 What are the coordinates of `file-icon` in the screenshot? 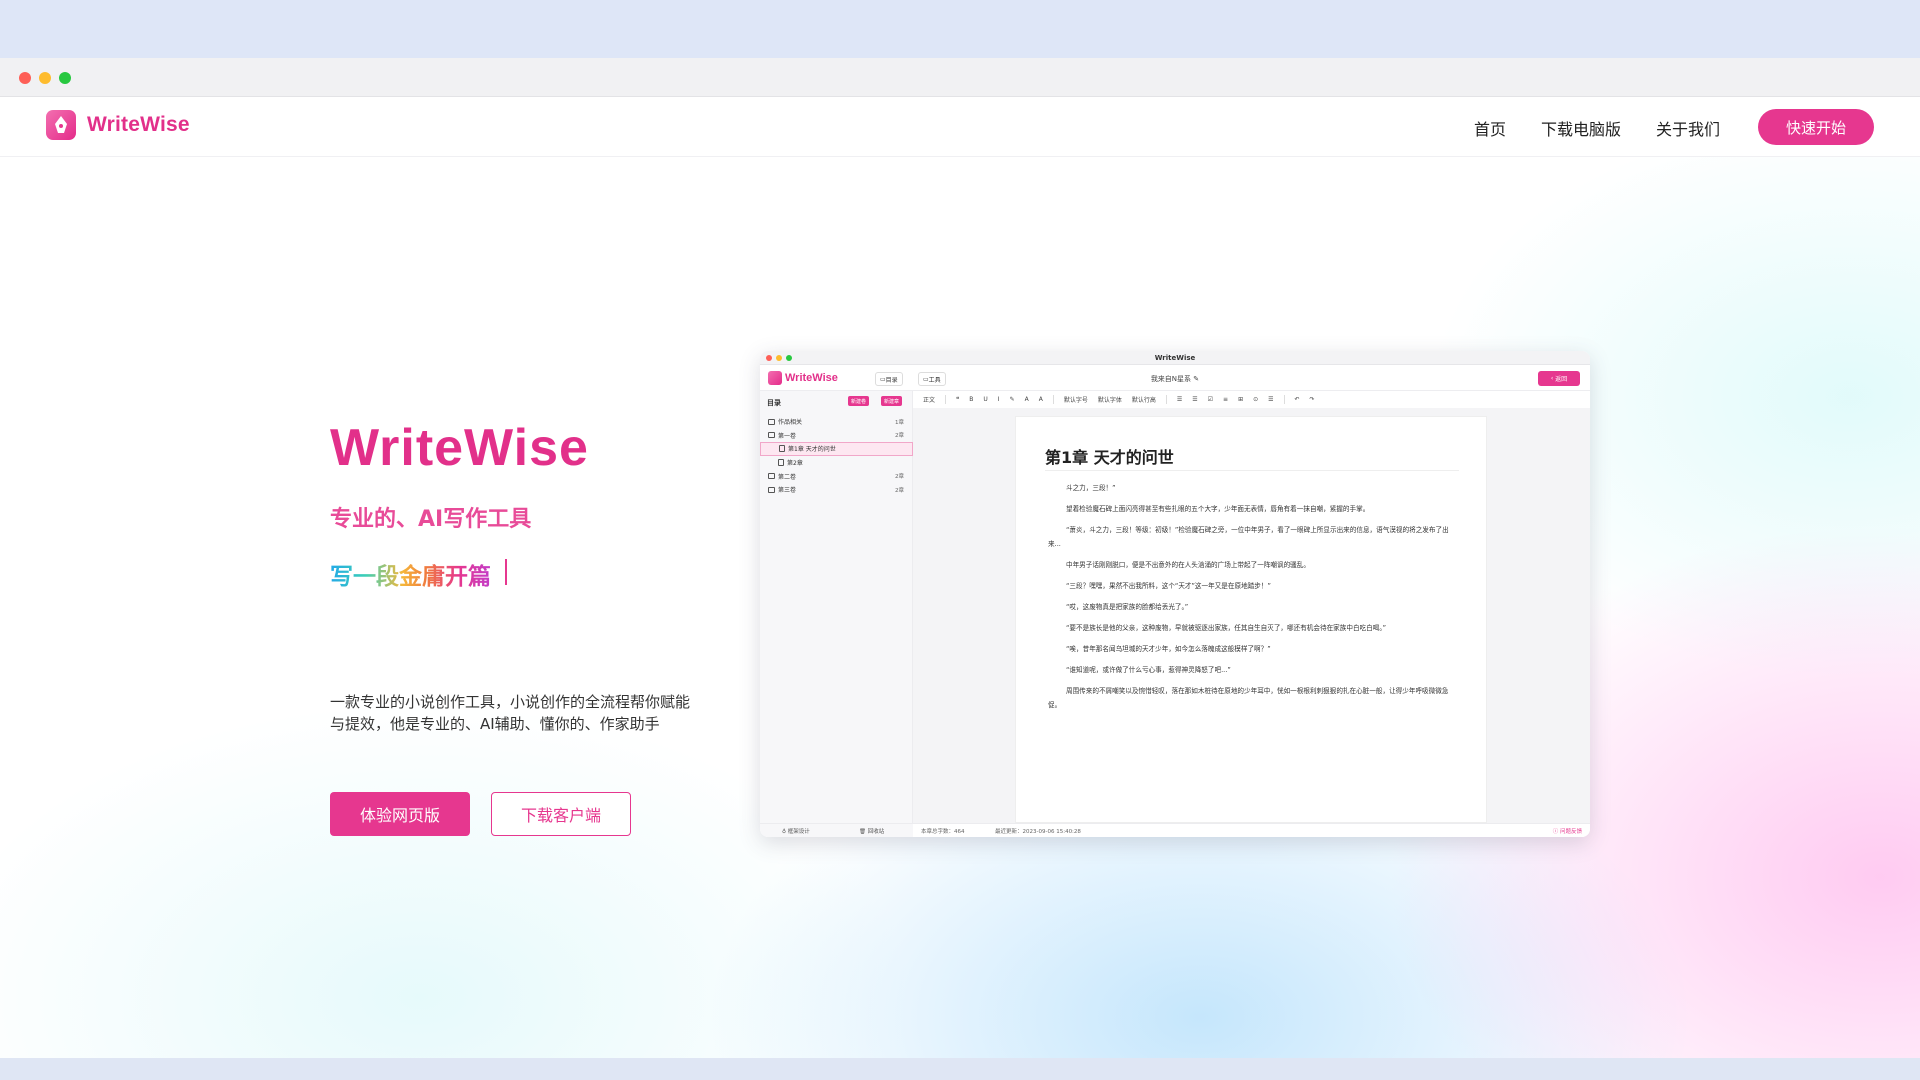 It's located at (781, 463).